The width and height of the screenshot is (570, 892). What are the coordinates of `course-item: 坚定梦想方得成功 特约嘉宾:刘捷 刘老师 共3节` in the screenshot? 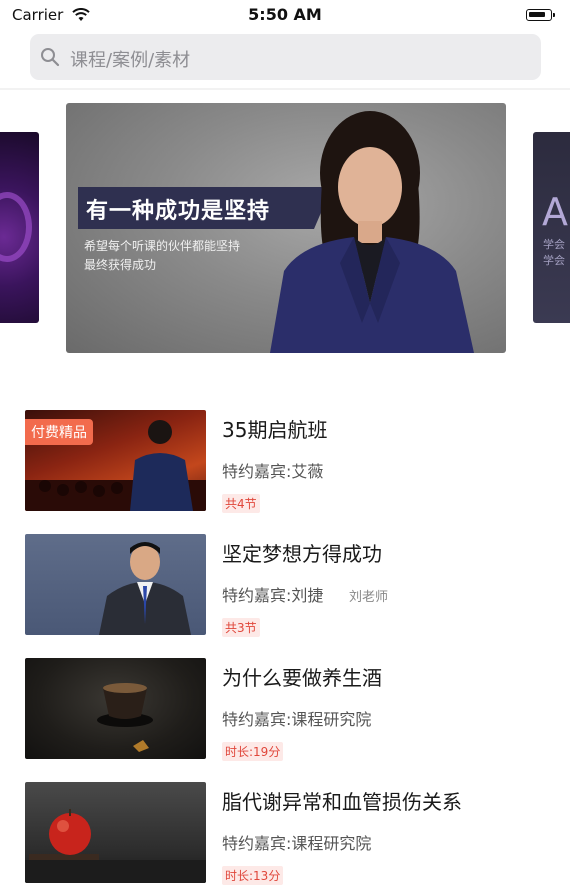 It's located at (285, 587).